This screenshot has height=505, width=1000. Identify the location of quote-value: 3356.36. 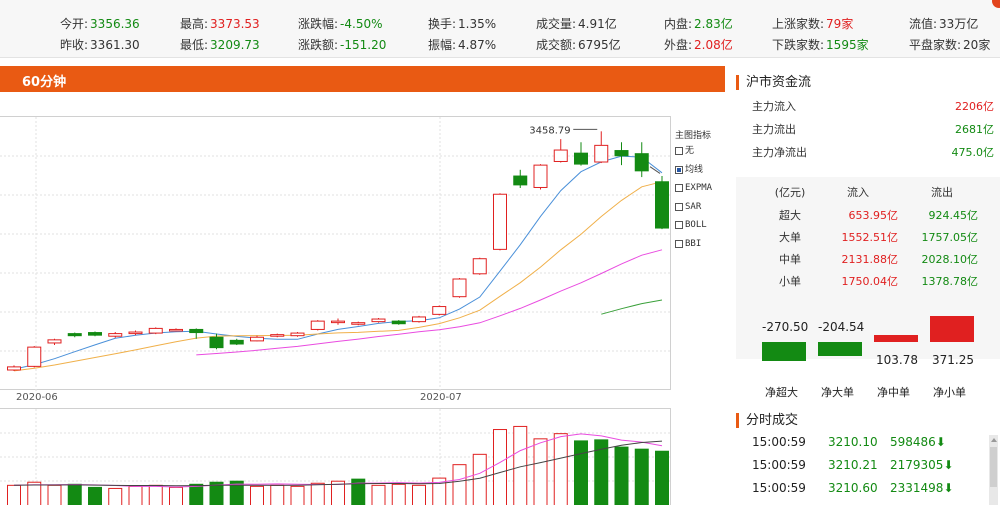
(115, 24).